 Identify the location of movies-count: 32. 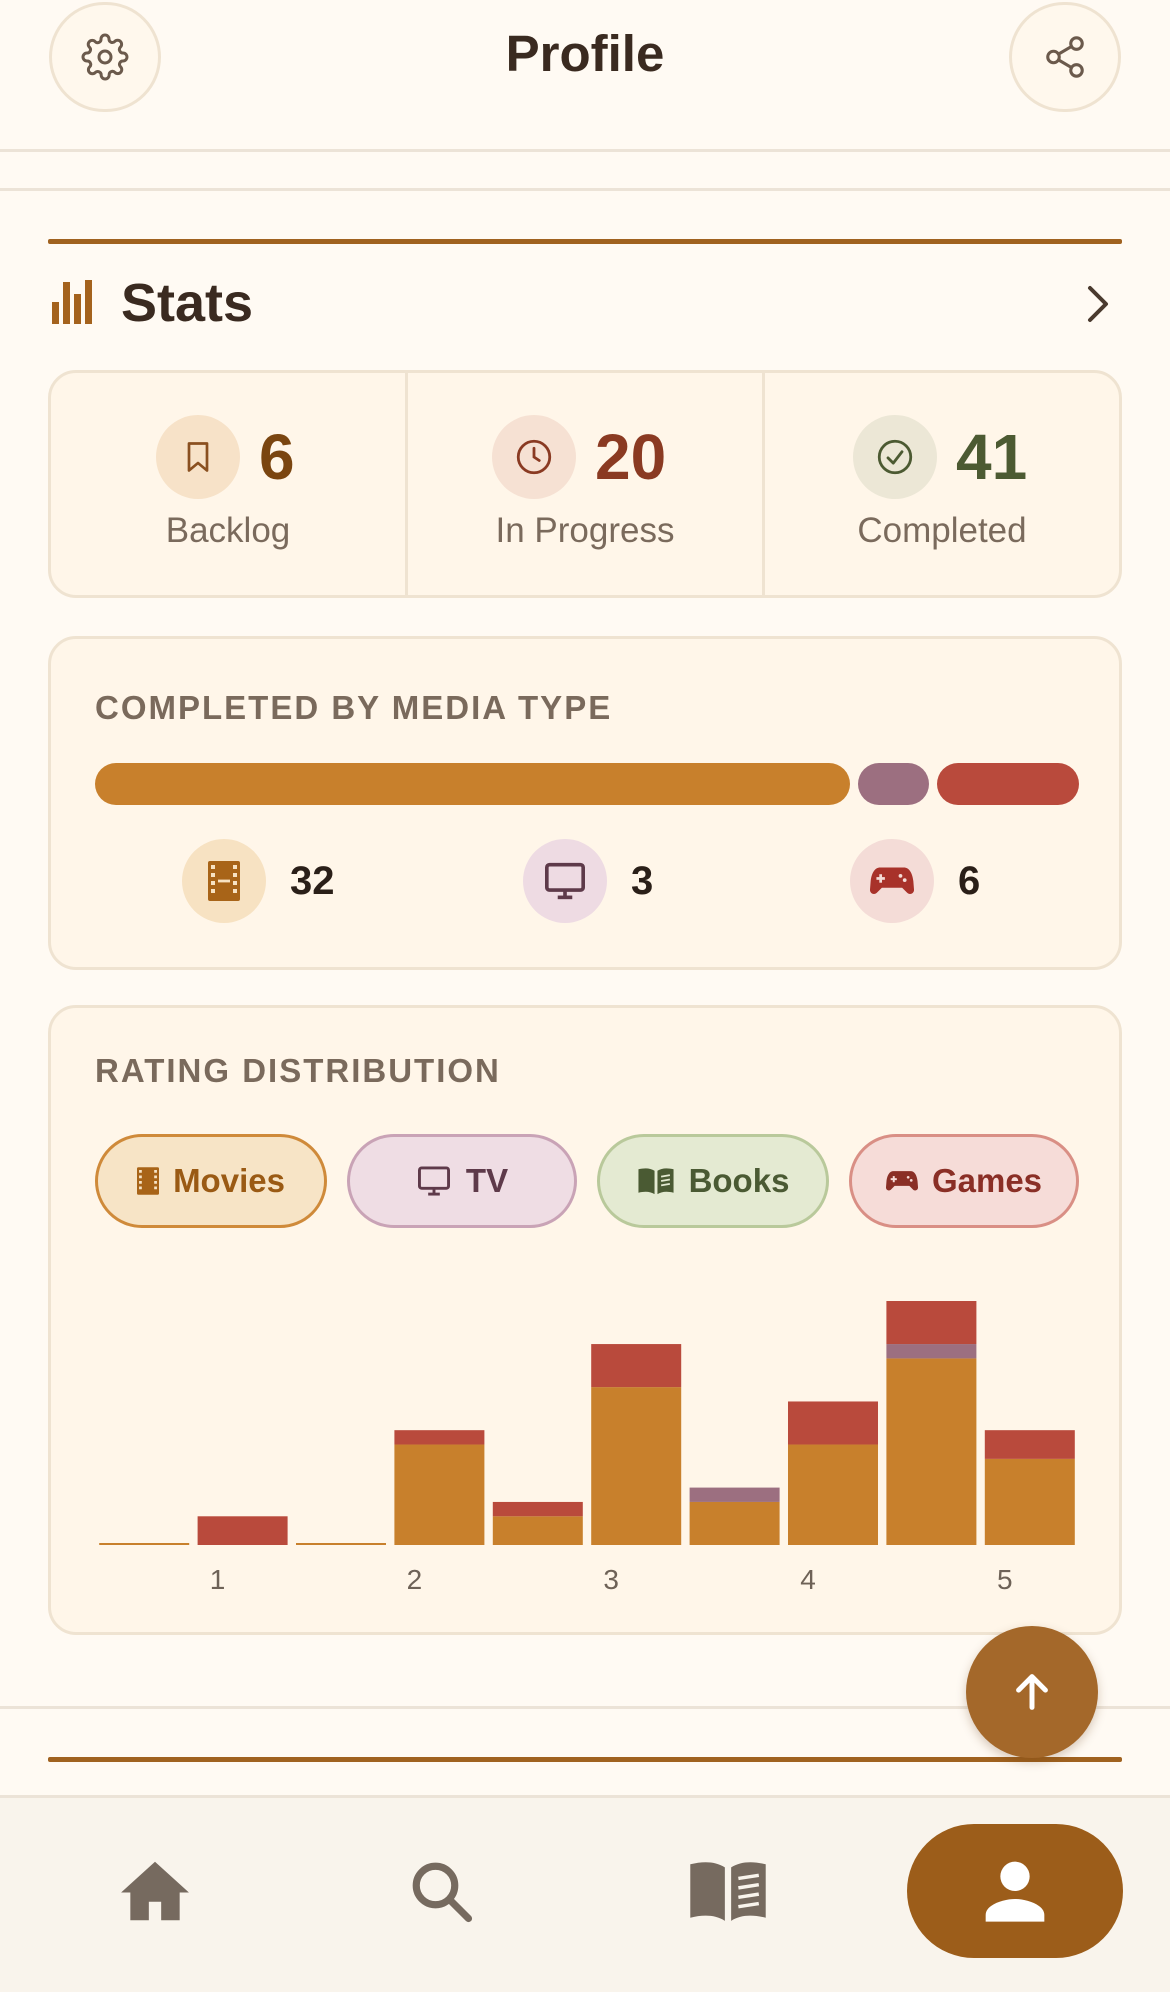
(258, 881).